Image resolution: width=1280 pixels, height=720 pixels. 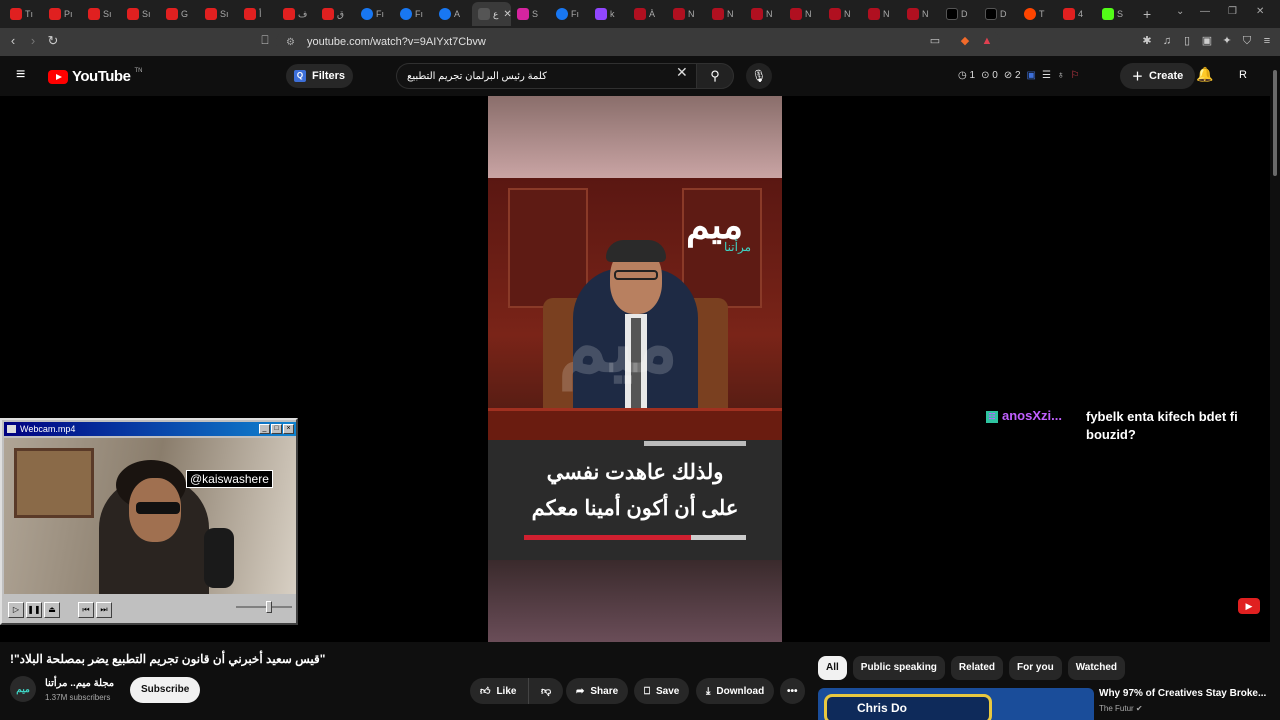 What do you see at coordinates (20, 75) in the screenshot?
I see `hamburger-icon: ≡` at bounding box center [20, 75].